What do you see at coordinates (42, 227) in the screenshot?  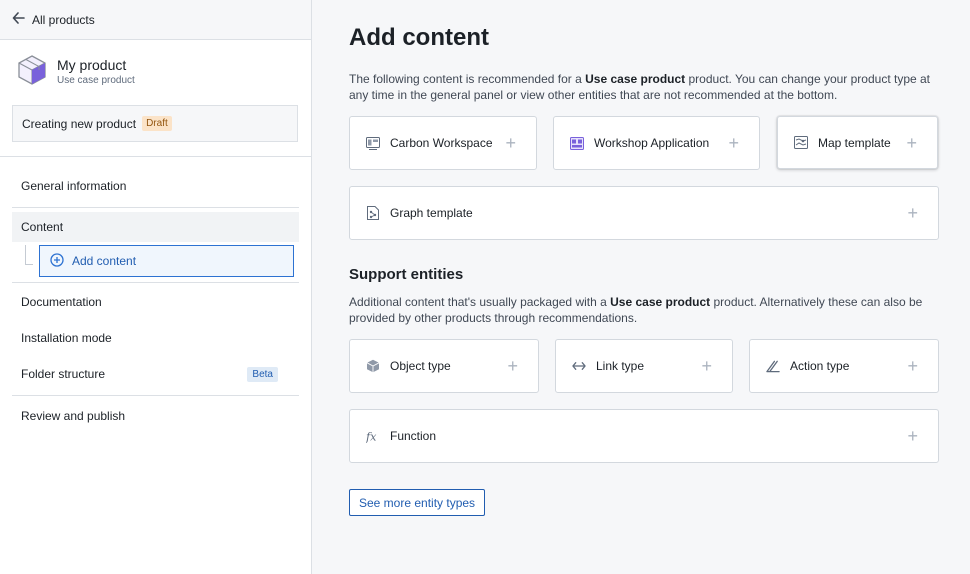 I see `nav-content-label: Content` at bounding box center [42, 227].